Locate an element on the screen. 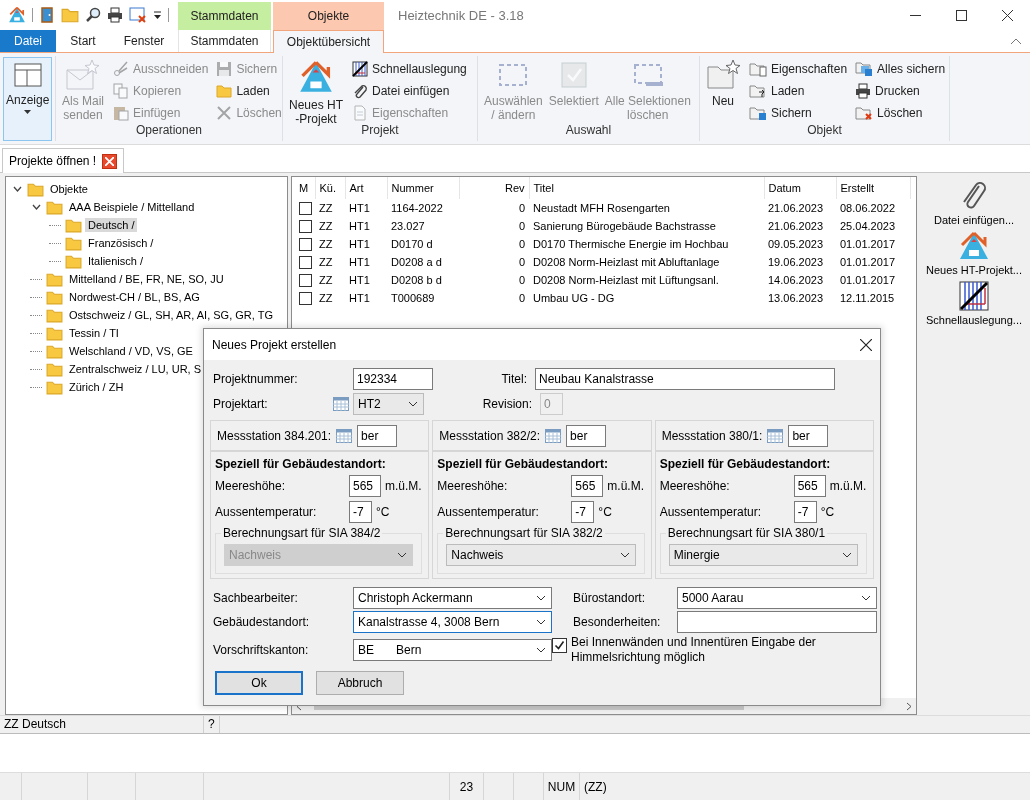 The height and width of the screenshot is (800, 1030). group-label: Objekt is located at coordinates (824, 131).